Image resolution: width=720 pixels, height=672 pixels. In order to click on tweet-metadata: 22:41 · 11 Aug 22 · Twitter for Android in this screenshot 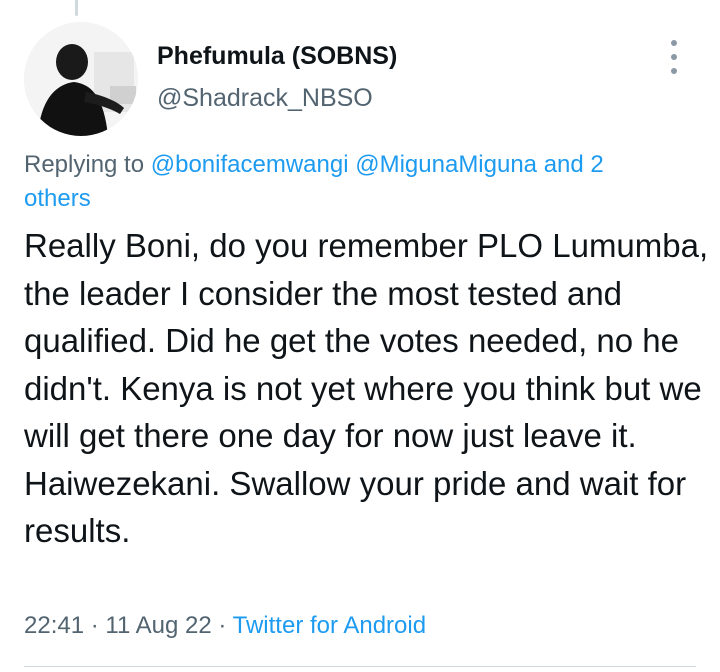, I will do `click(225, 626)`.